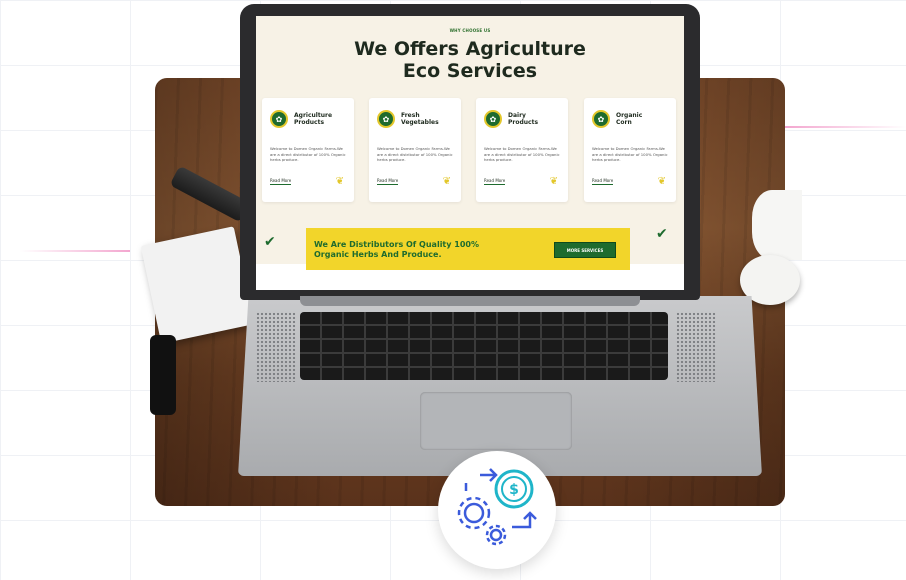  What do you see at coordinates (493, 119) in the screenshot?
I see `milk-bottle-icon: ✿` at bounding box center [493, 119].